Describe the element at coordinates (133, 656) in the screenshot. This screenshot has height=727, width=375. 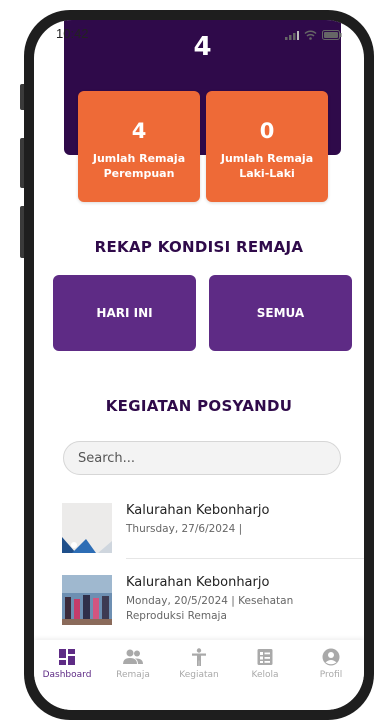
I see `people-icon` at that location.